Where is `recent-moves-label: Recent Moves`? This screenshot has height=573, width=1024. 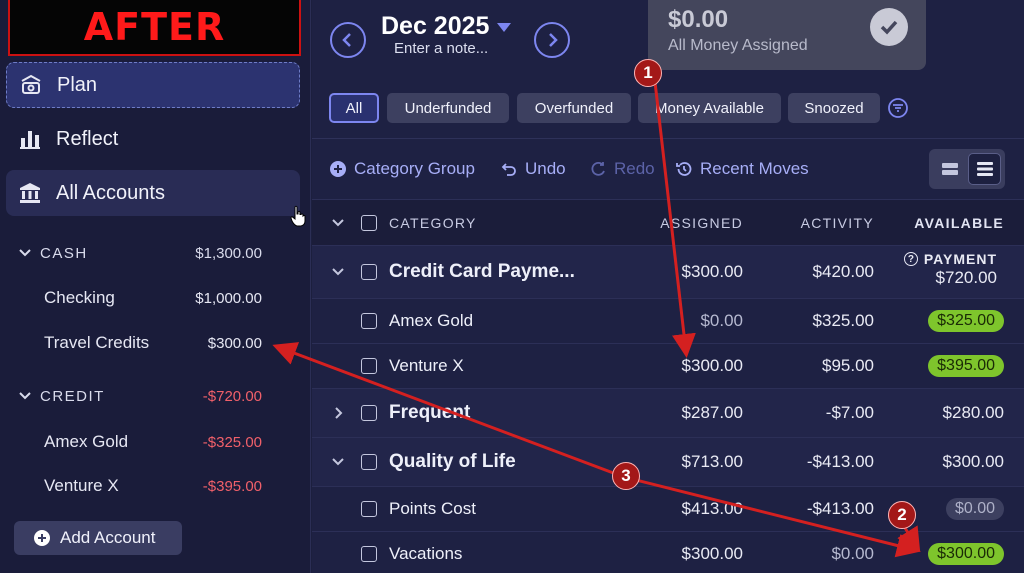 recent-moves-label: Recent Moves is located at coordinates (754, 168).